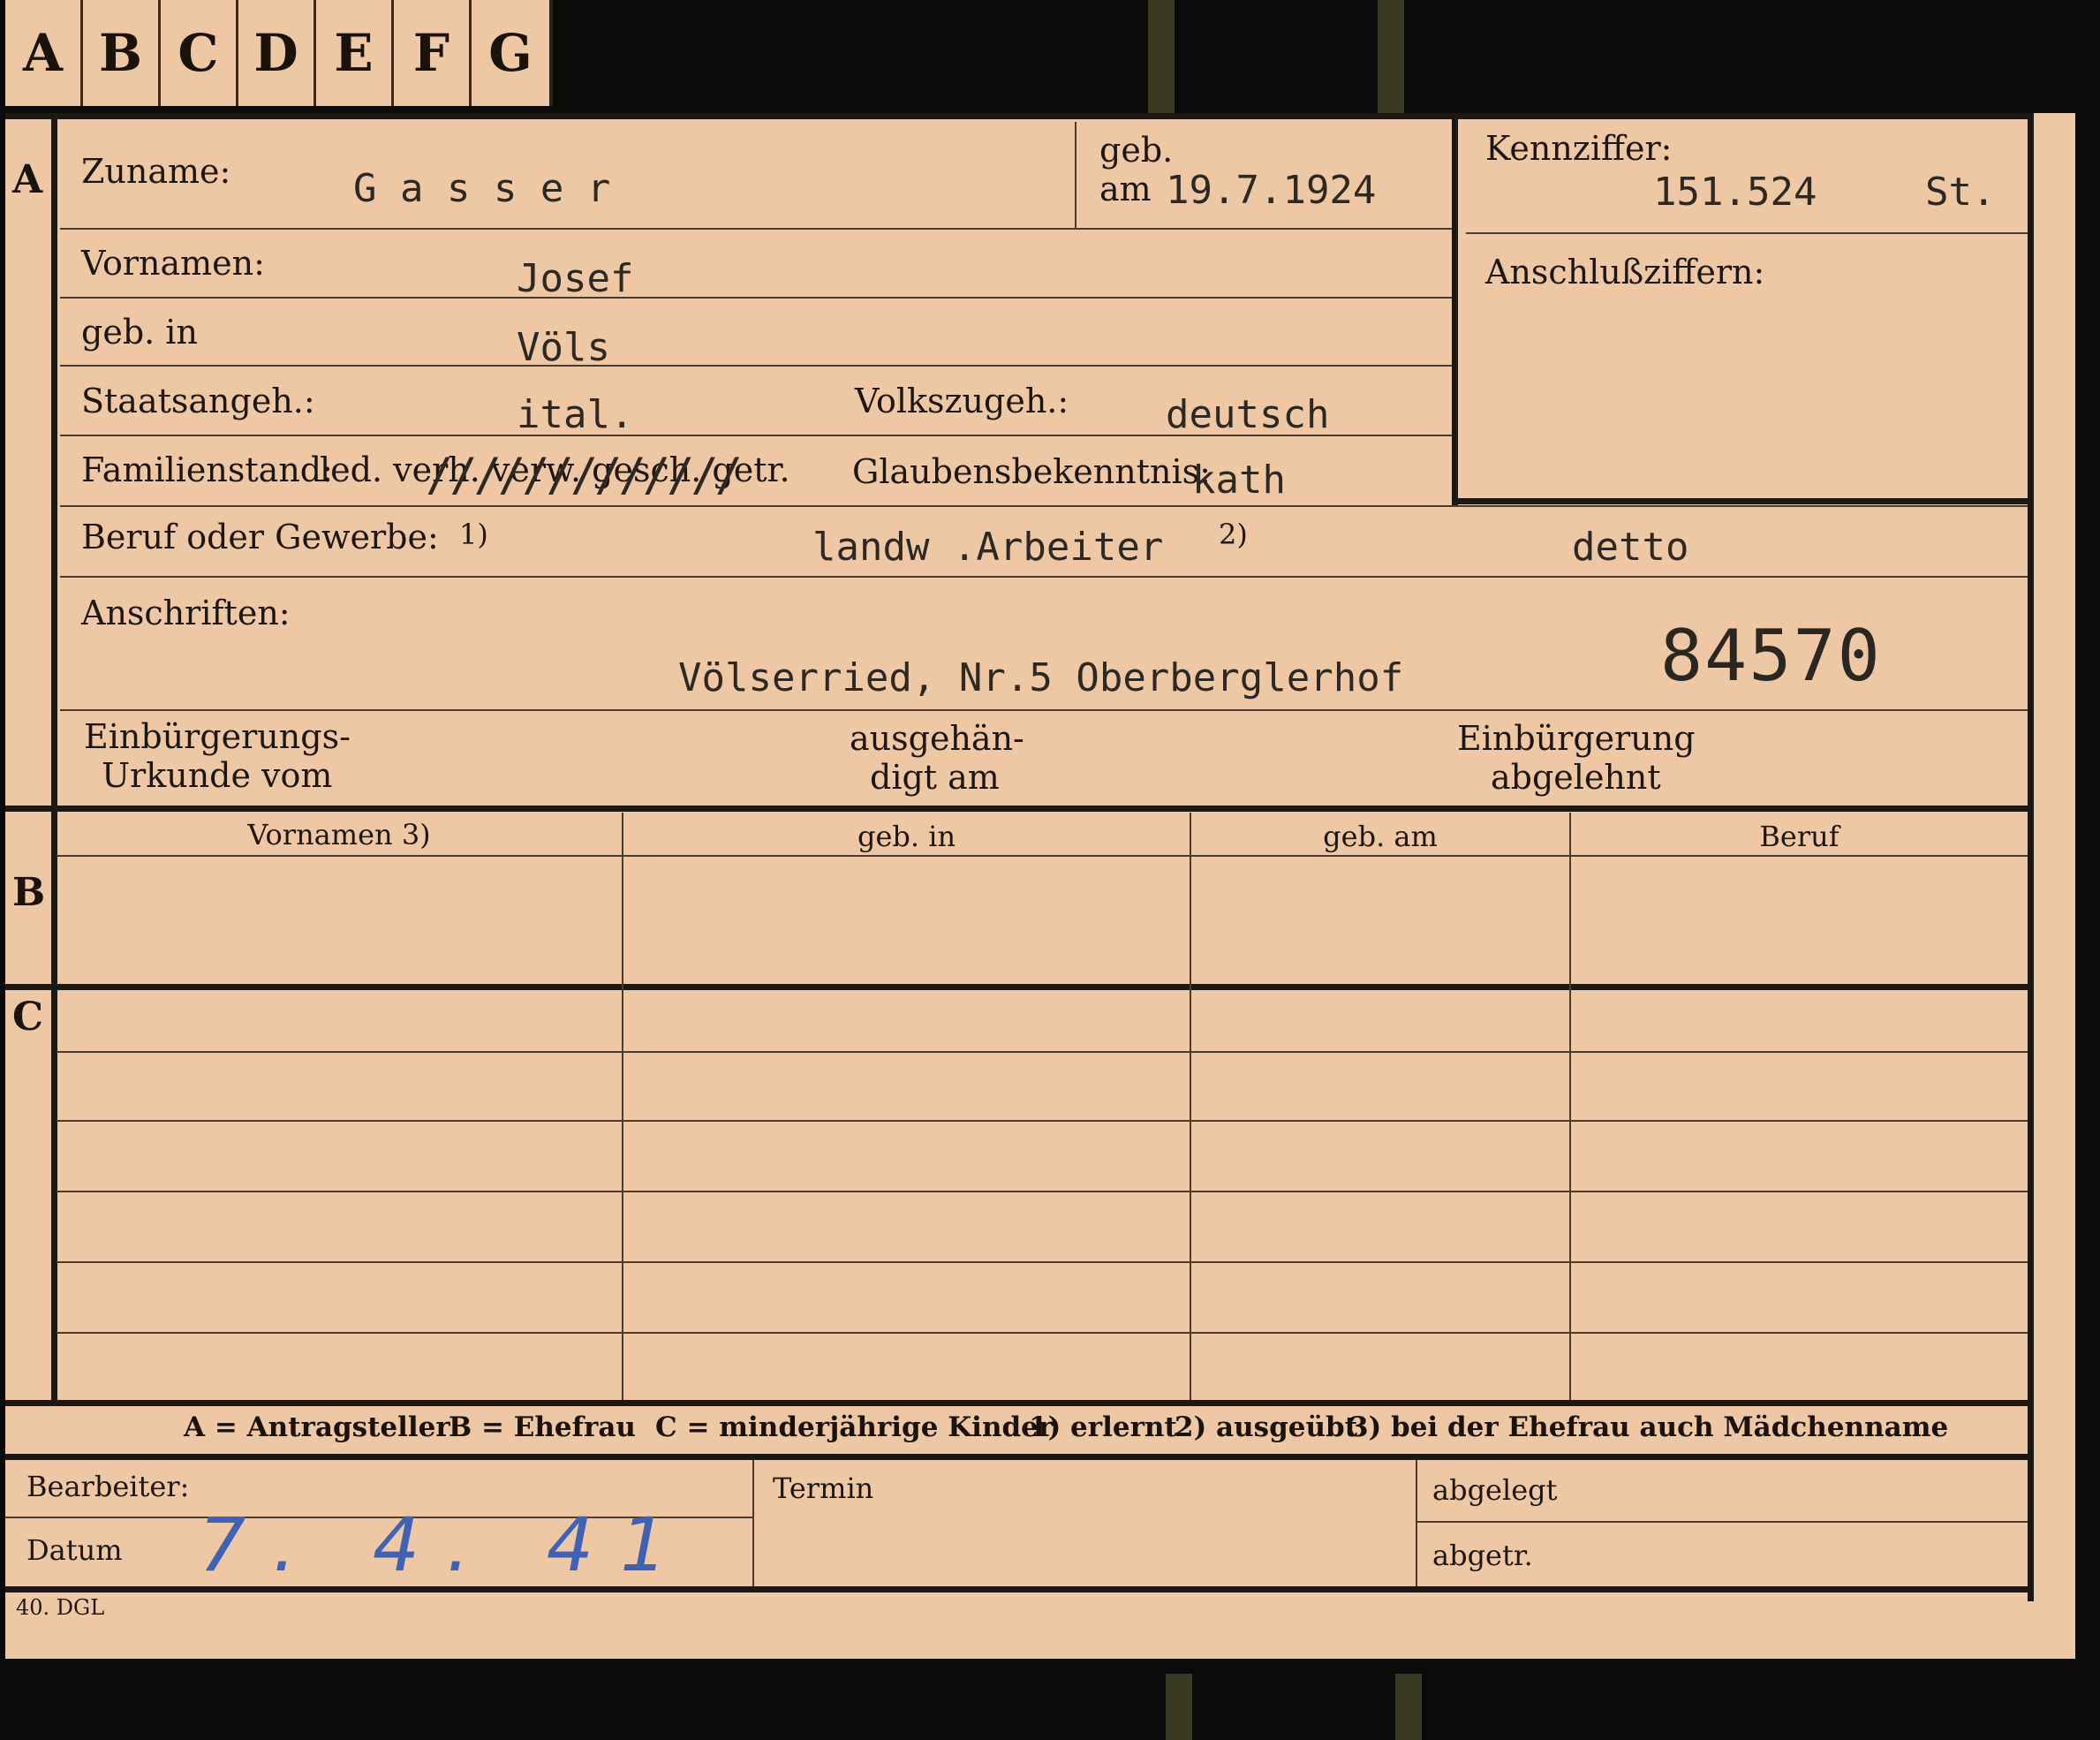 This screenshot has width=2100, height=1740. I want to click on row-line-vornamen, so click(756, 298).